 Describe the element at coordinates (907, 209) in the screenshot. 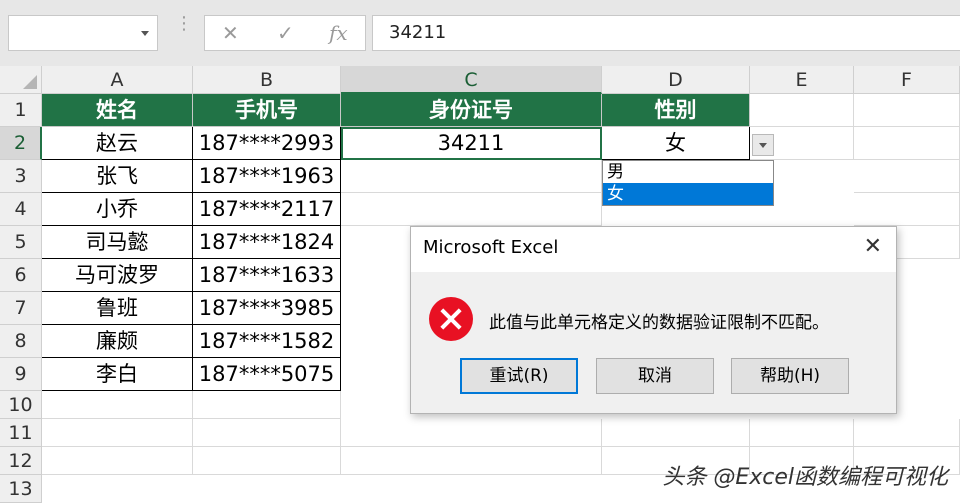

I see `cell-f4` at that location.